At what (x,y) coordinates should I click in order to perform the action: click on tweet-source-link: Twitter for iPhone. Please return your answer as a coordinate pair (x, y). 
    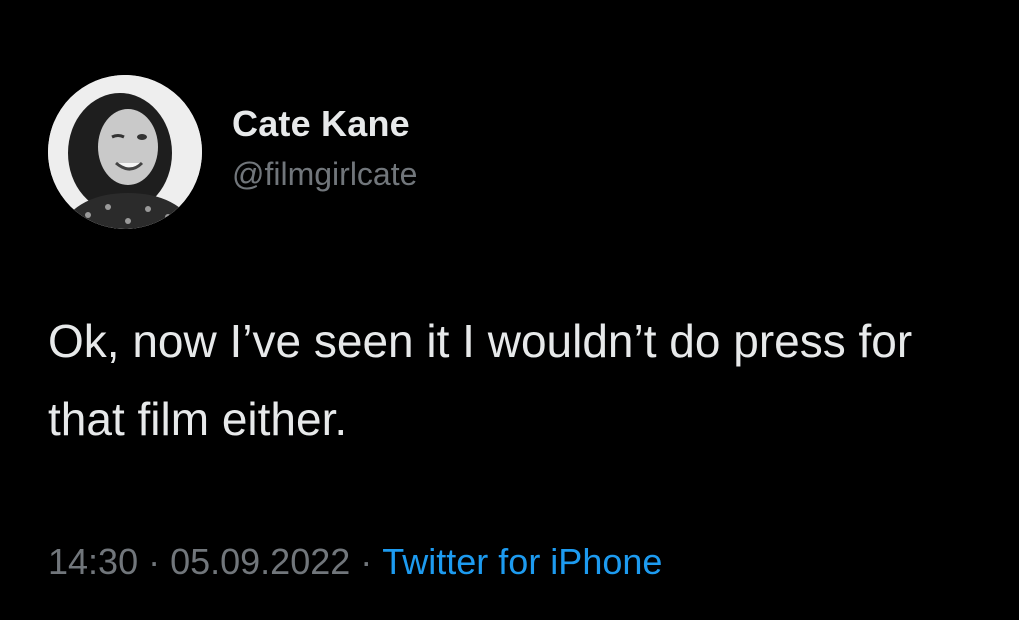
    Looking at the image, I should click on (522, 561).